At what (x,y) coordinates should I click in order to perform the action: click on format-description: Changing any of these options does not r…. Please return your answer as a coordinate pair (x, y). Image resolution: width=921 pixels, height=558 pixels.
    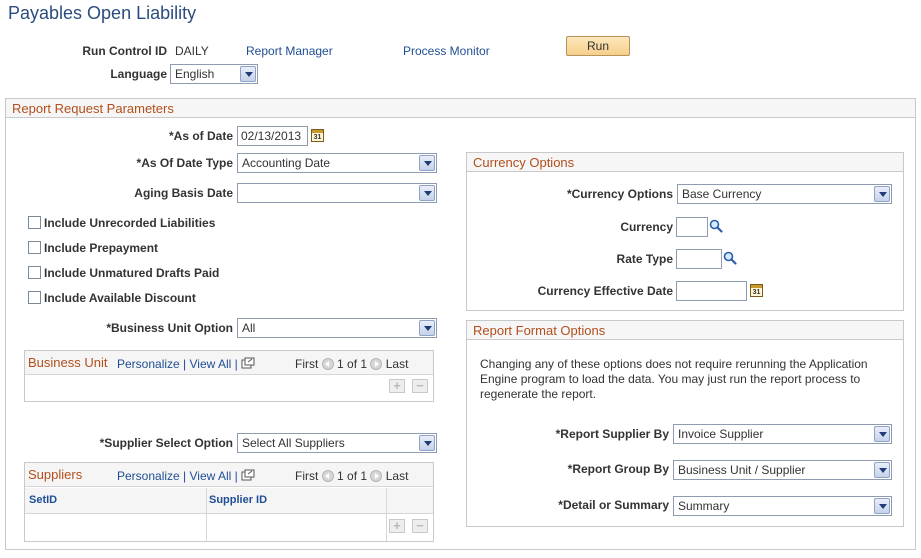
    Looking at the image, I should click on (674, 379).